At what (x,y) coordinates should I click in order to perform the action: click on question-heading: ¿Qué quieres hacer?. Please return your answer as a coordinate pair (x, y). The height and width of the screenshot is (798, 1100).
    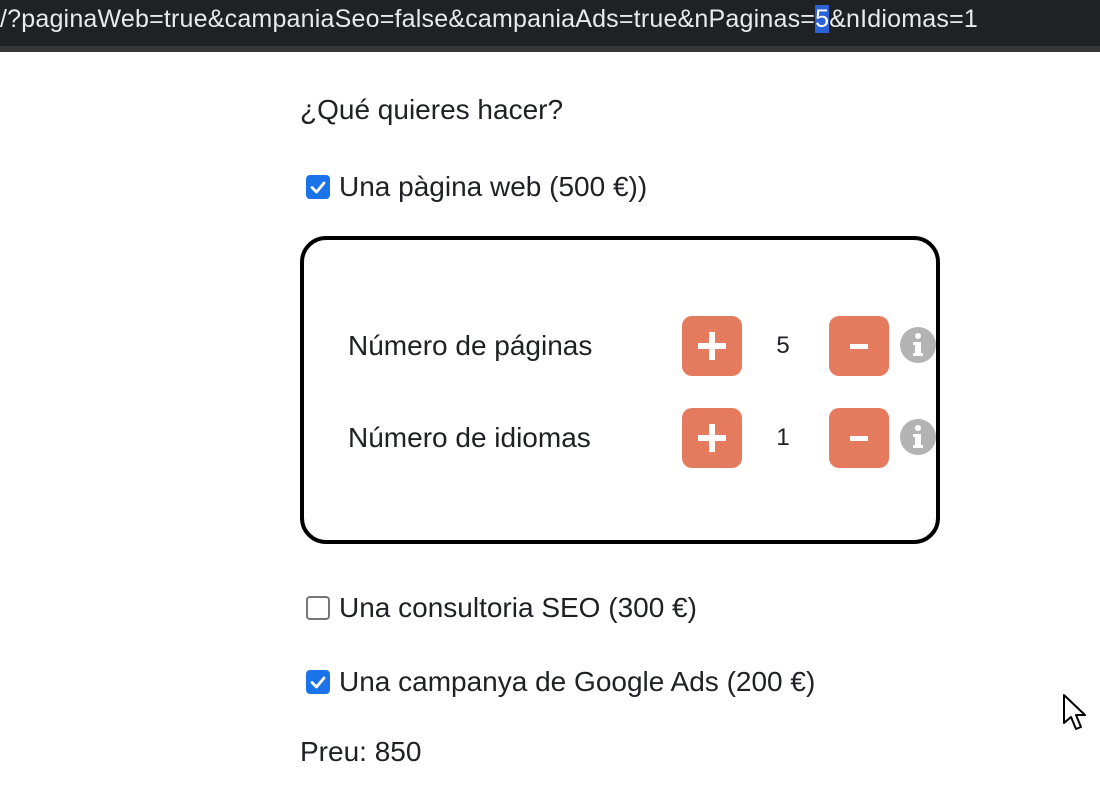
    Looking at the image, I should click on (432, 109).